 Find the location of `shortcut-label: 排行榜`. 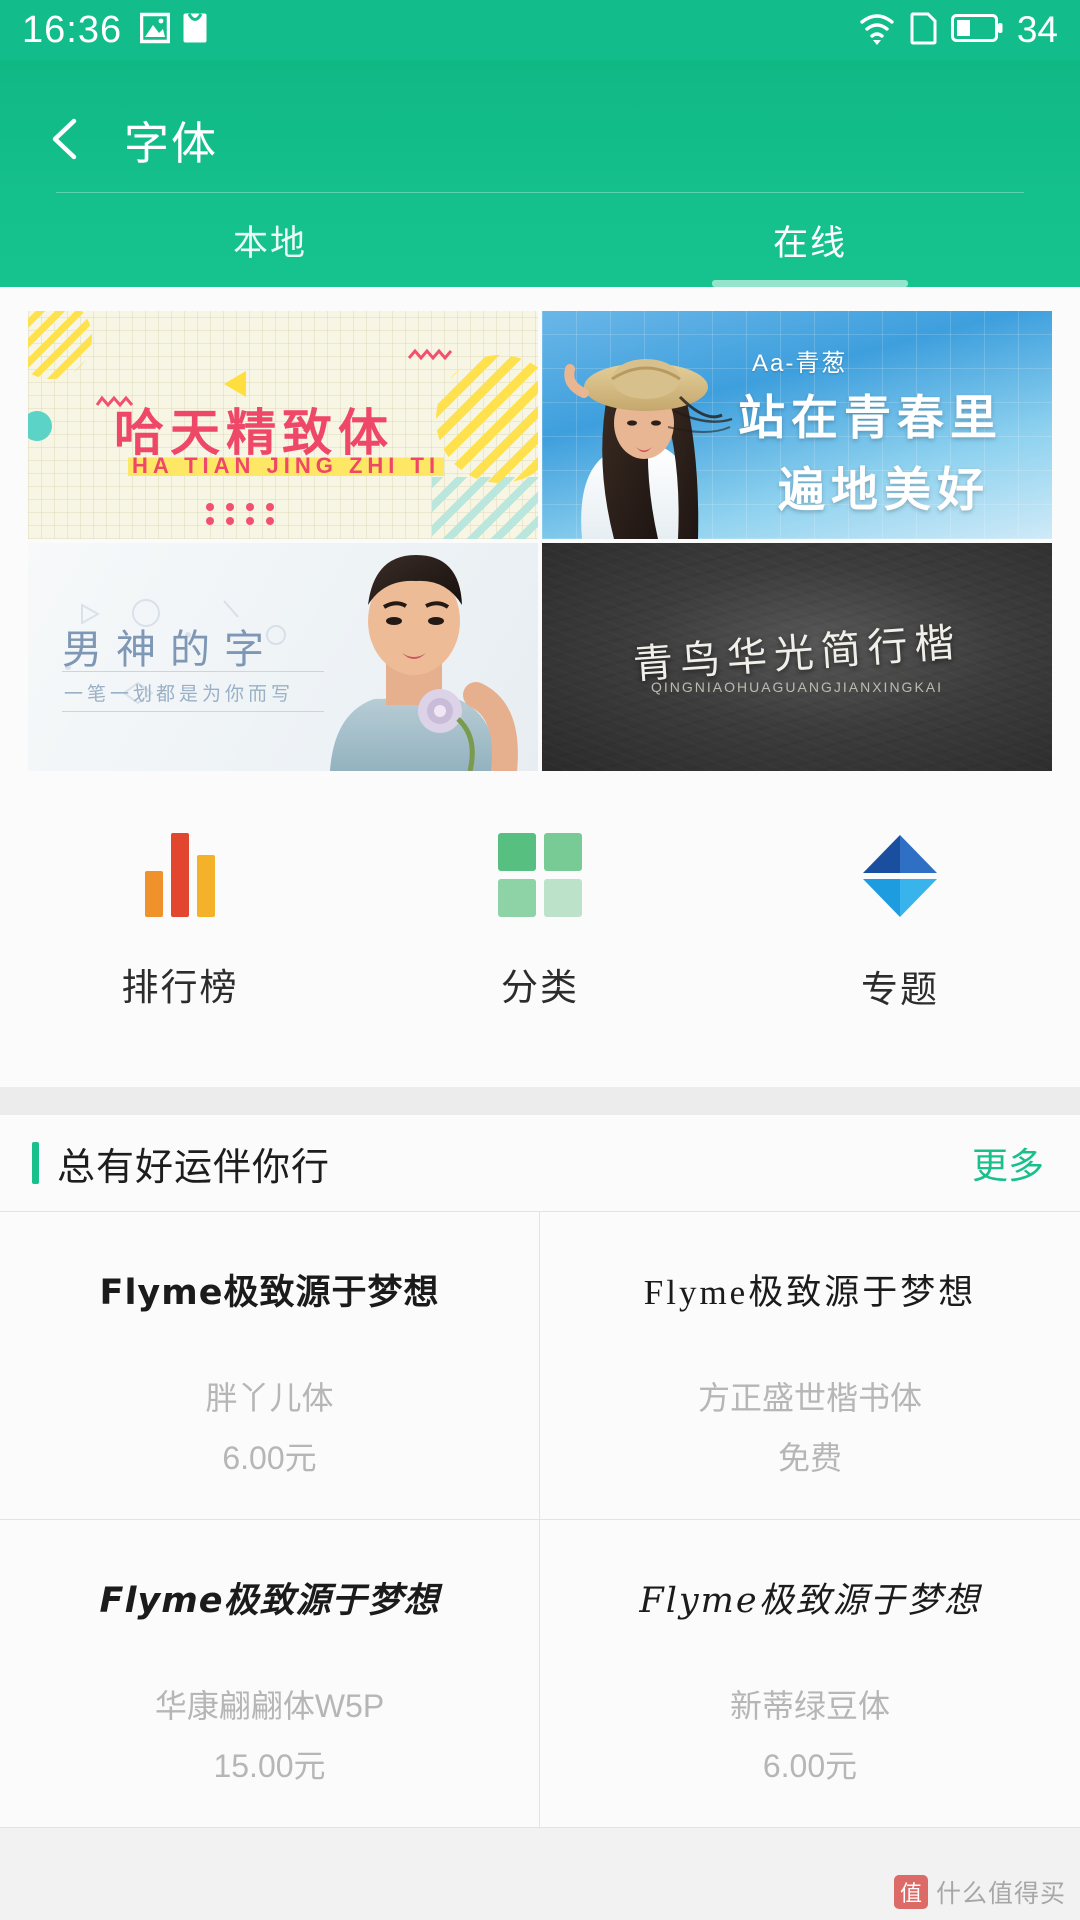

shortcut-label: 排行榜 is located at coordinates (180, 987).